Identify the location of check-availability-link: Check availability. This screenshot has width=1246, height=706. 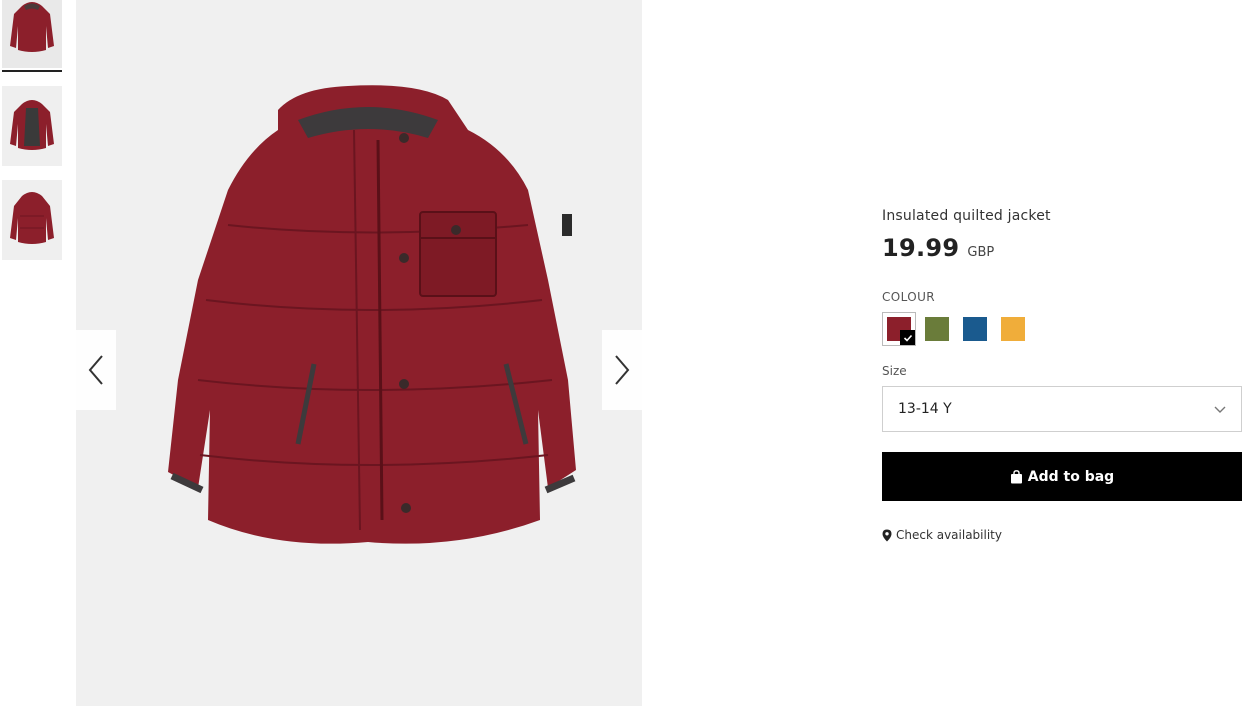
(1062, 535).